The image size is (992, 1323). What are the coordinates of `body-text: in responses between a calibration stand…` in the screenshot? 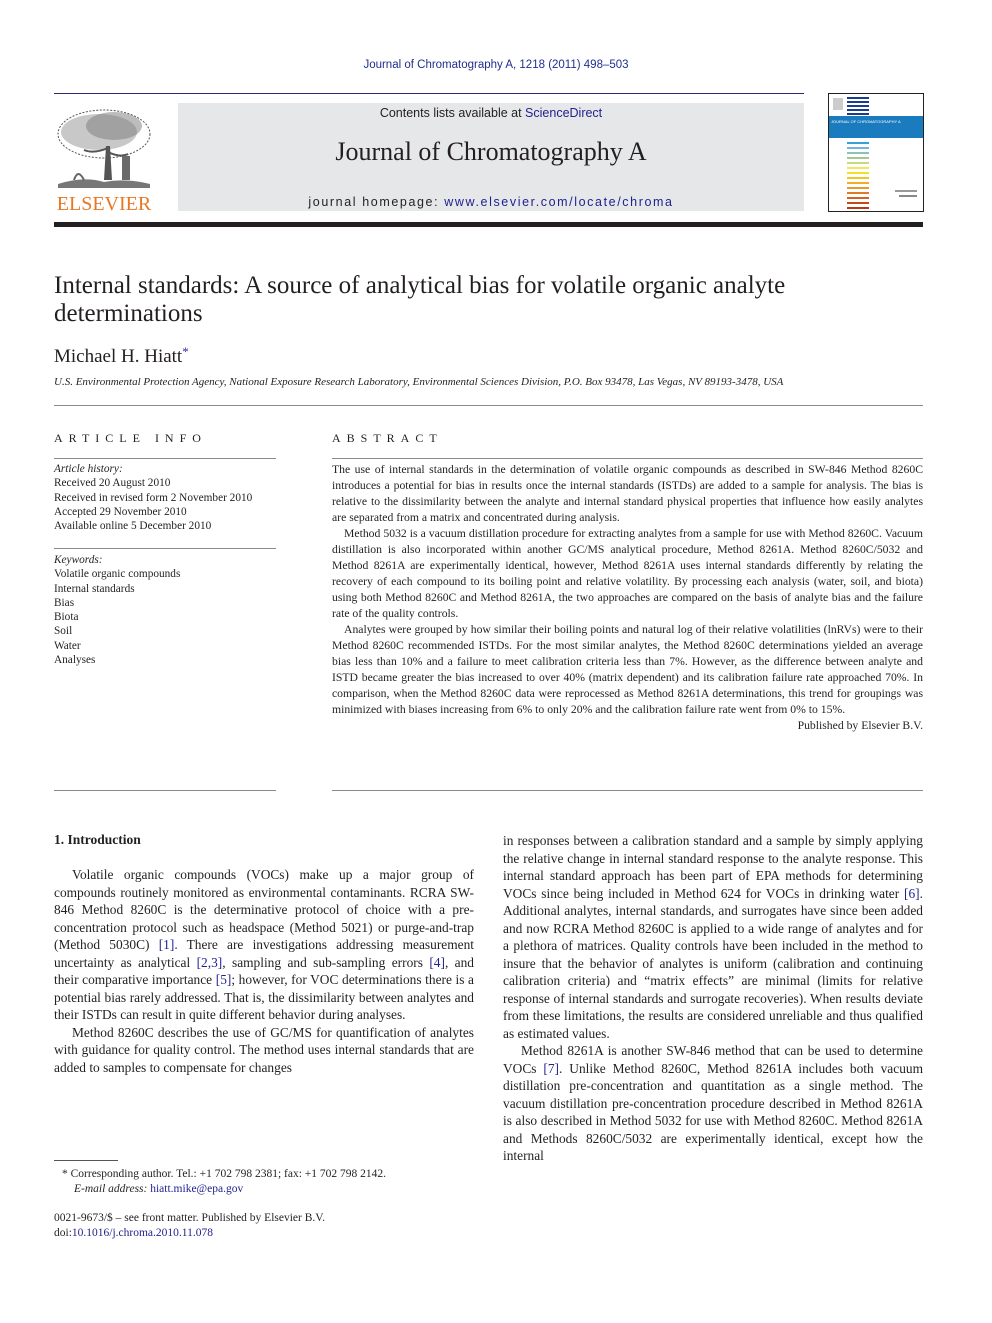 It's located at (713, 867).